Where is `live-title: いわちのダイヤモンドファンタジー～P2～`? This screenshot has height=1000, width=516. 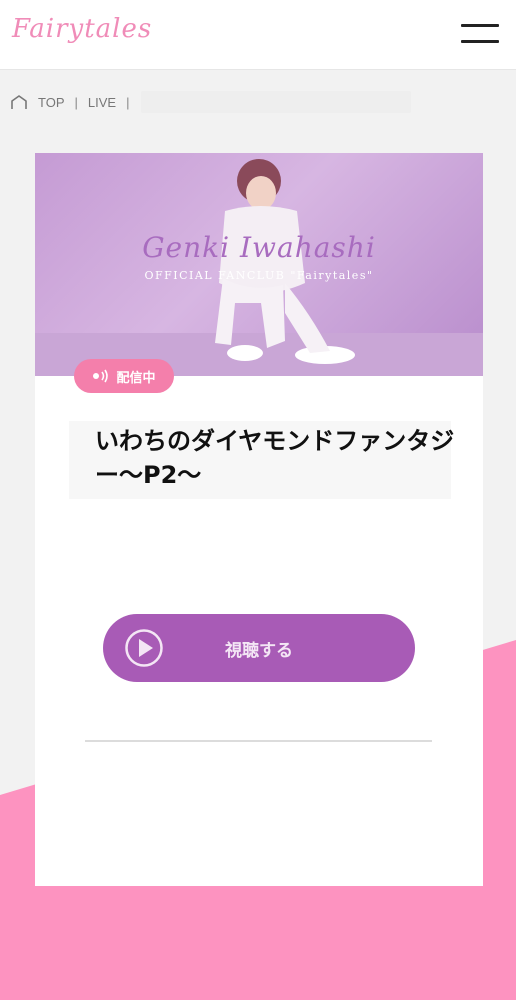 live-title: いわちのダイヤモンドファンタジー～P2～ is located at coordinates (275, 458).